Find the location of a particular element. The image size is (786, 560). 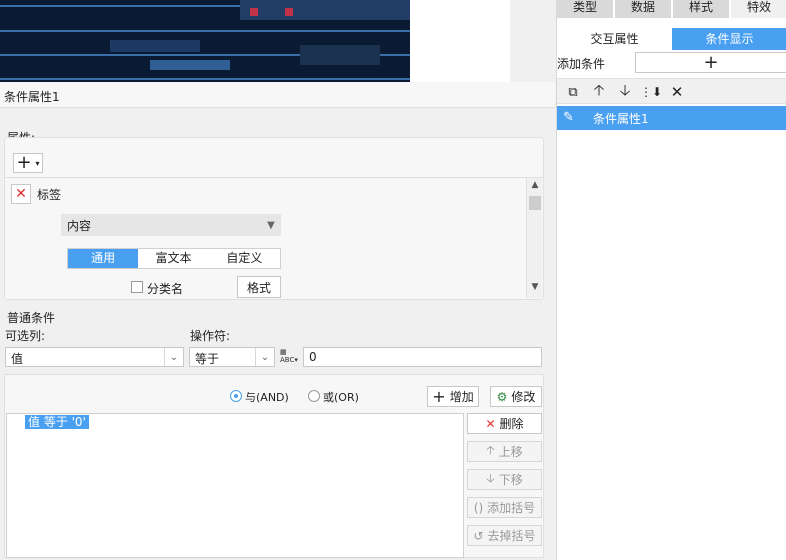

tab-style: 样式 is located at coordinates (701, 9).